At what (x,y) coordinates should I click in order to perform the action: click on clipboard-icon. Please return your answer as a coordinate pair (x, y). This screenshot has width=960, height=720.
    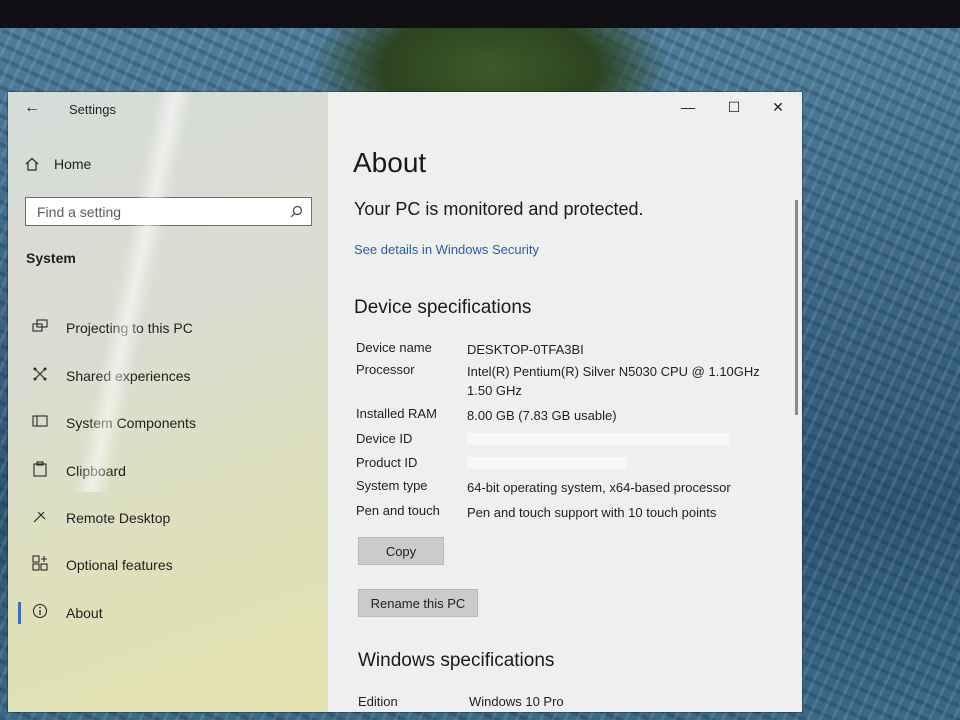
    Looking at the image, I should click on (40, 471).